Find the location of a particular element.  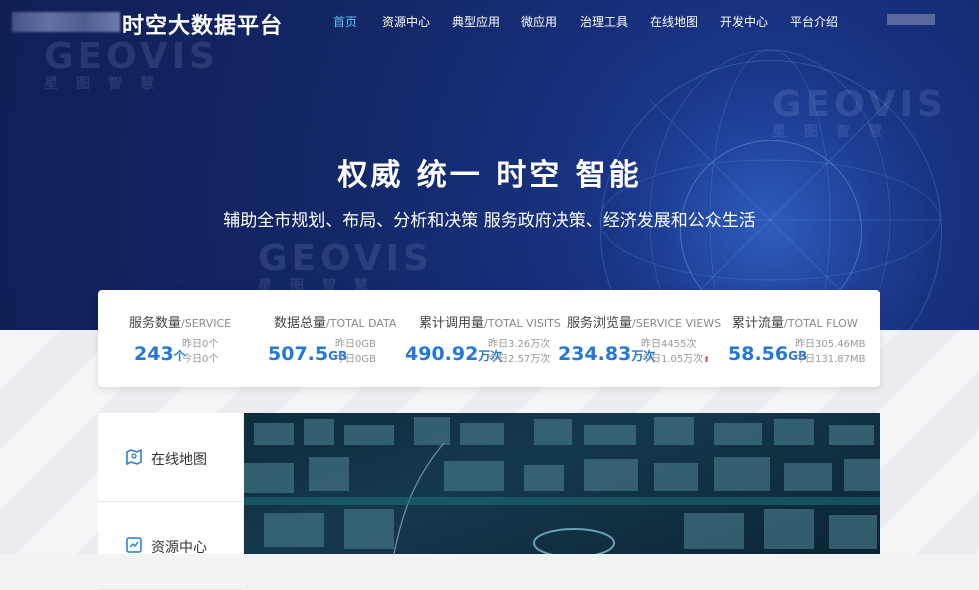

resource-icon is located at coordinates (134, 547).